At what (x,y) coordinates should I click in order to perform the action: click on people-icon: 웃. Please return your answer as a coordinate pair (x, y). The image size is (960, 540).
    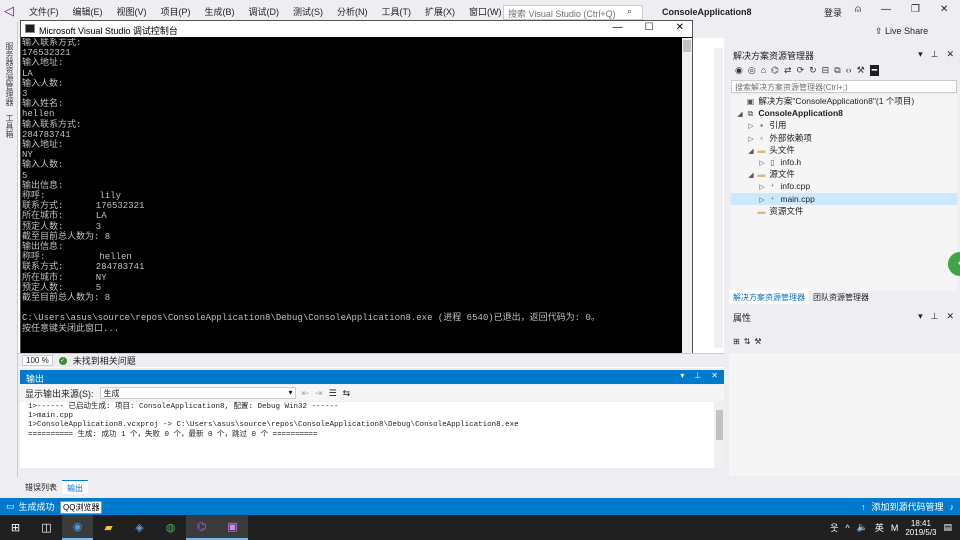
    Looking at the image, I should click on (834, 527).